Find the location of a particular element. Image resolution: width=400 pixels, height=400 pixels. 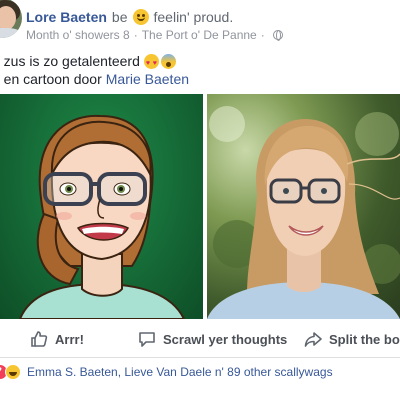

post-date: Month o' showers 8 is located at coordinates (78, 35).